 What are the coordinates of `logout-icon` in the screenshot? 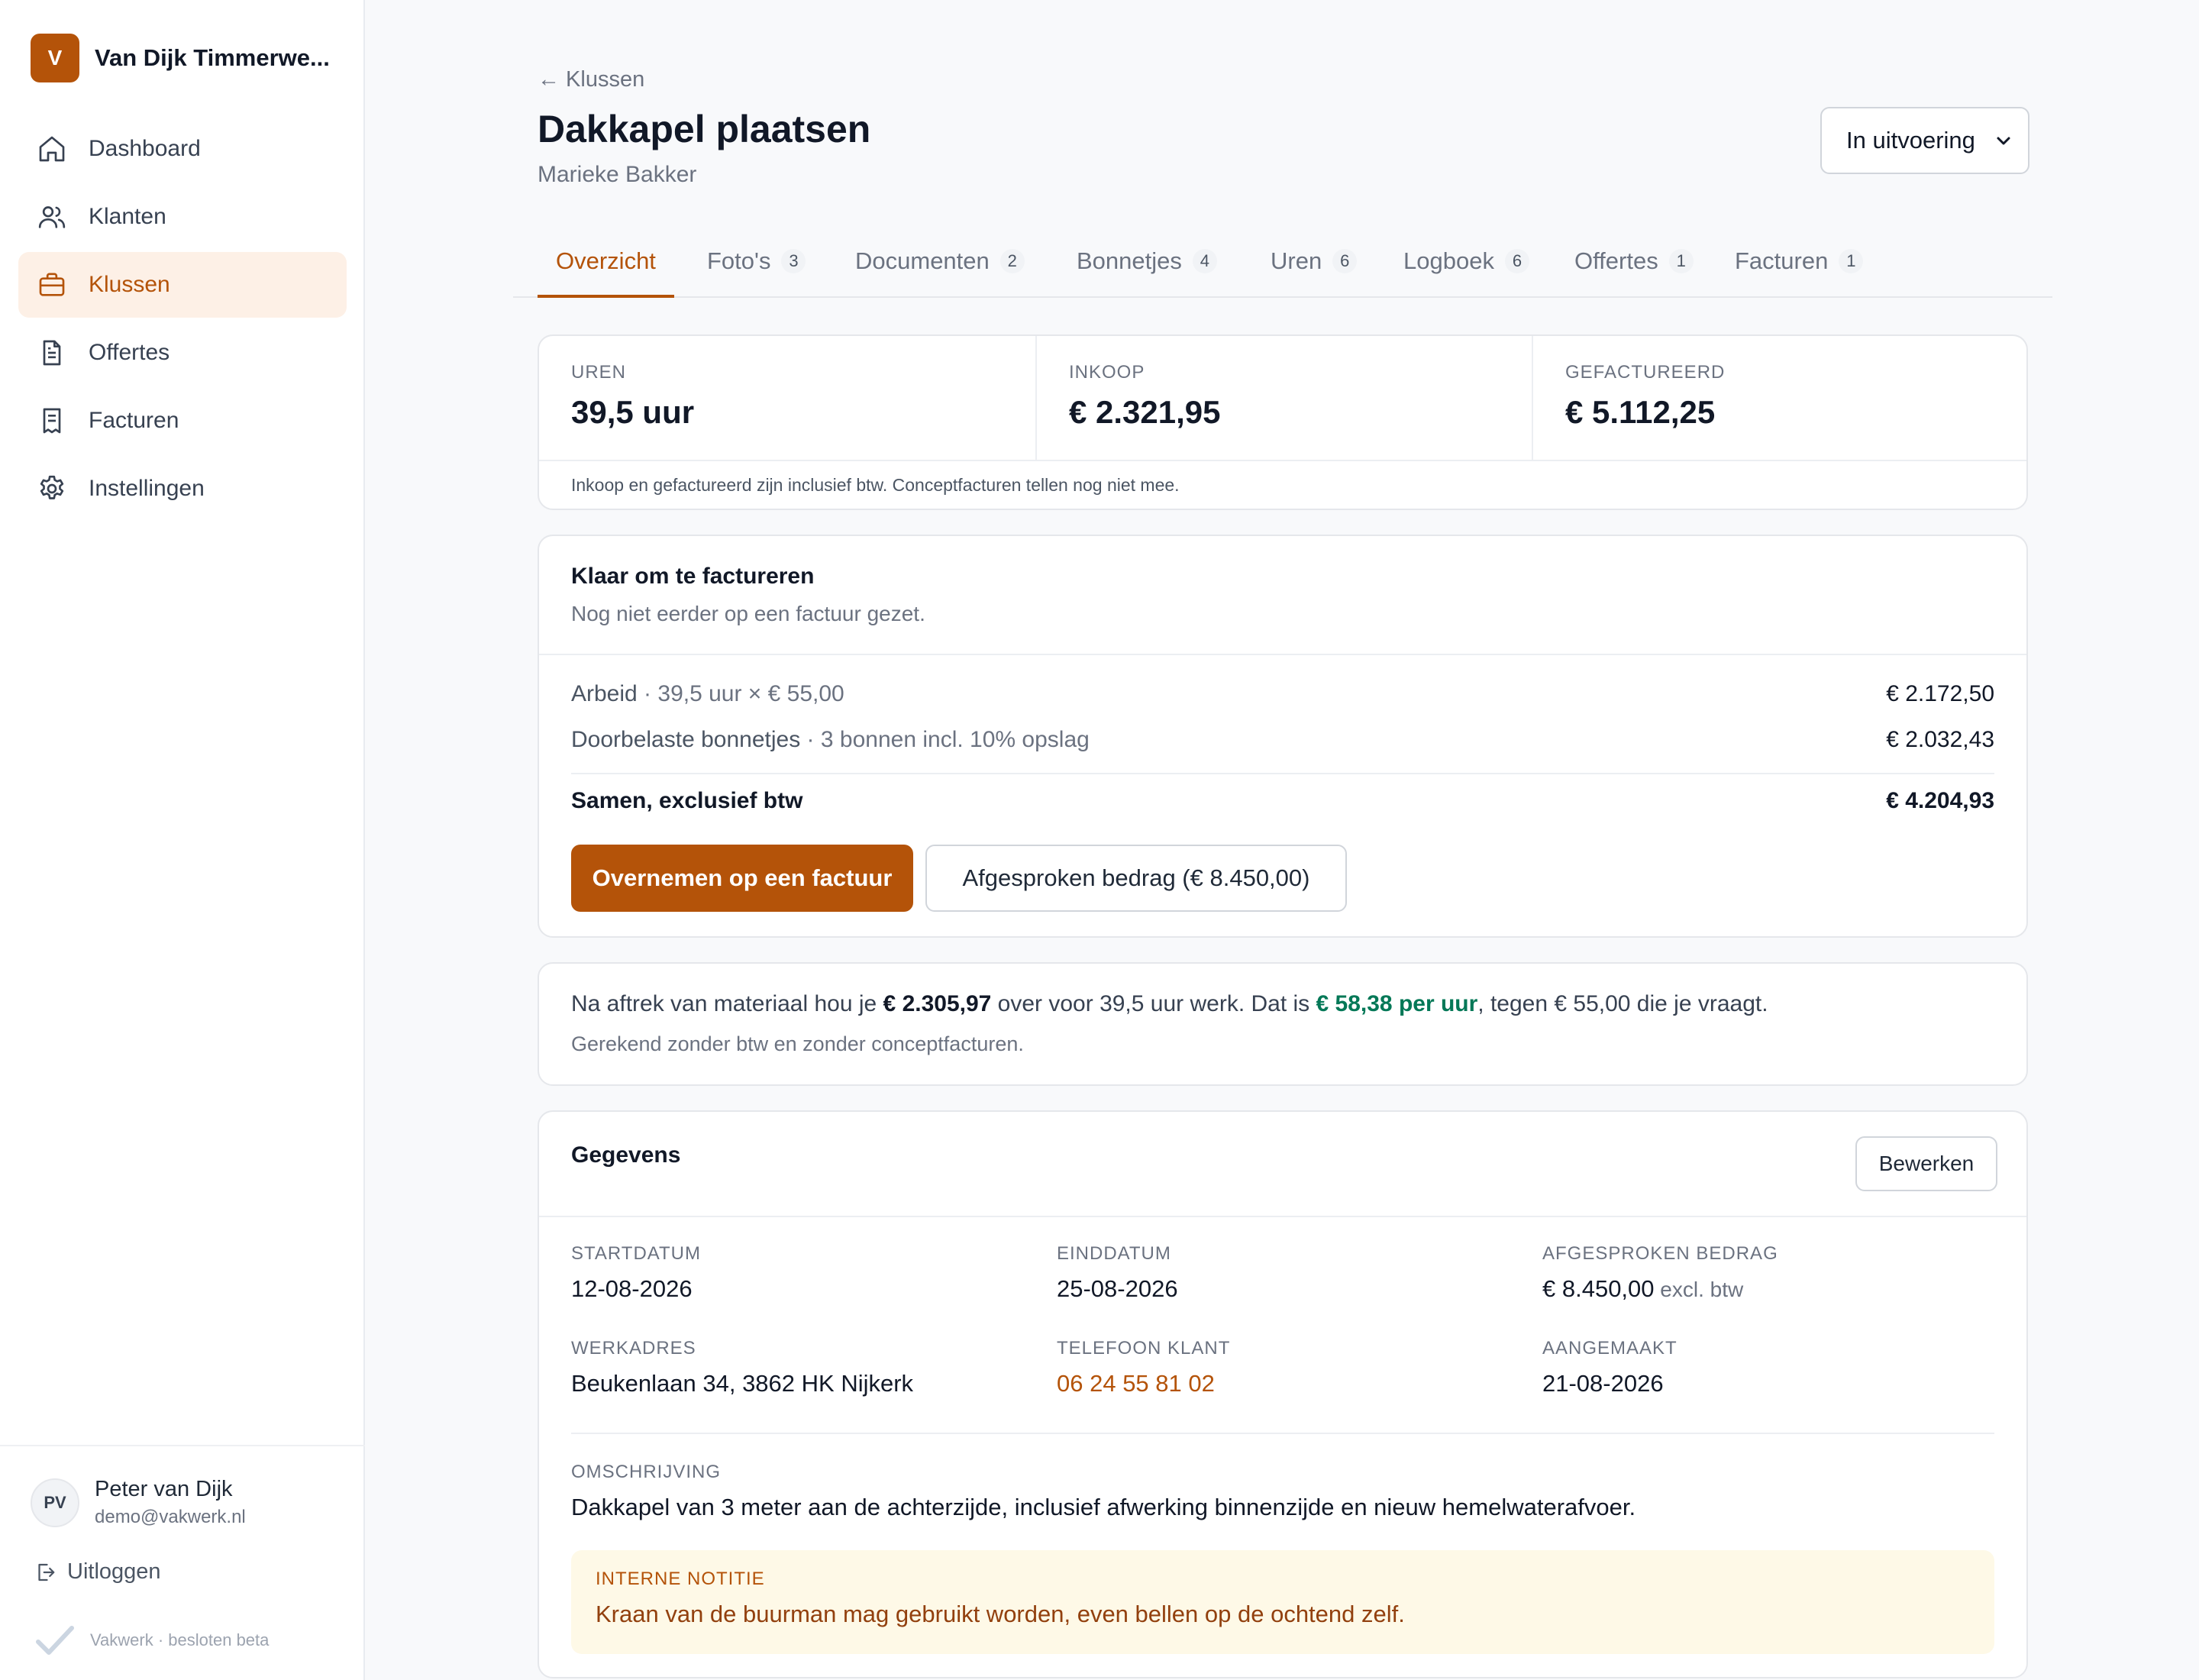 It's located at (46, 1572).